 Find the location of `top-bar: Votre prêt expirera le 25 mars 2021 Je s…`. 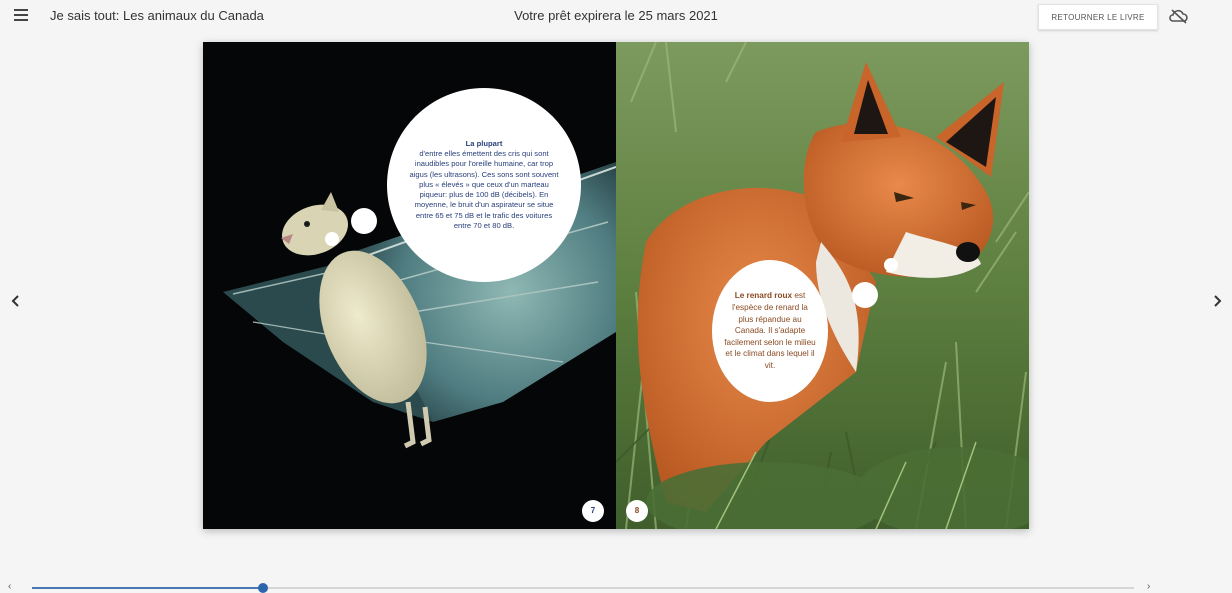

top-bar: Votre prêt expirera le 25 mars 2021 Je s… is located at coordinates (616, 17).